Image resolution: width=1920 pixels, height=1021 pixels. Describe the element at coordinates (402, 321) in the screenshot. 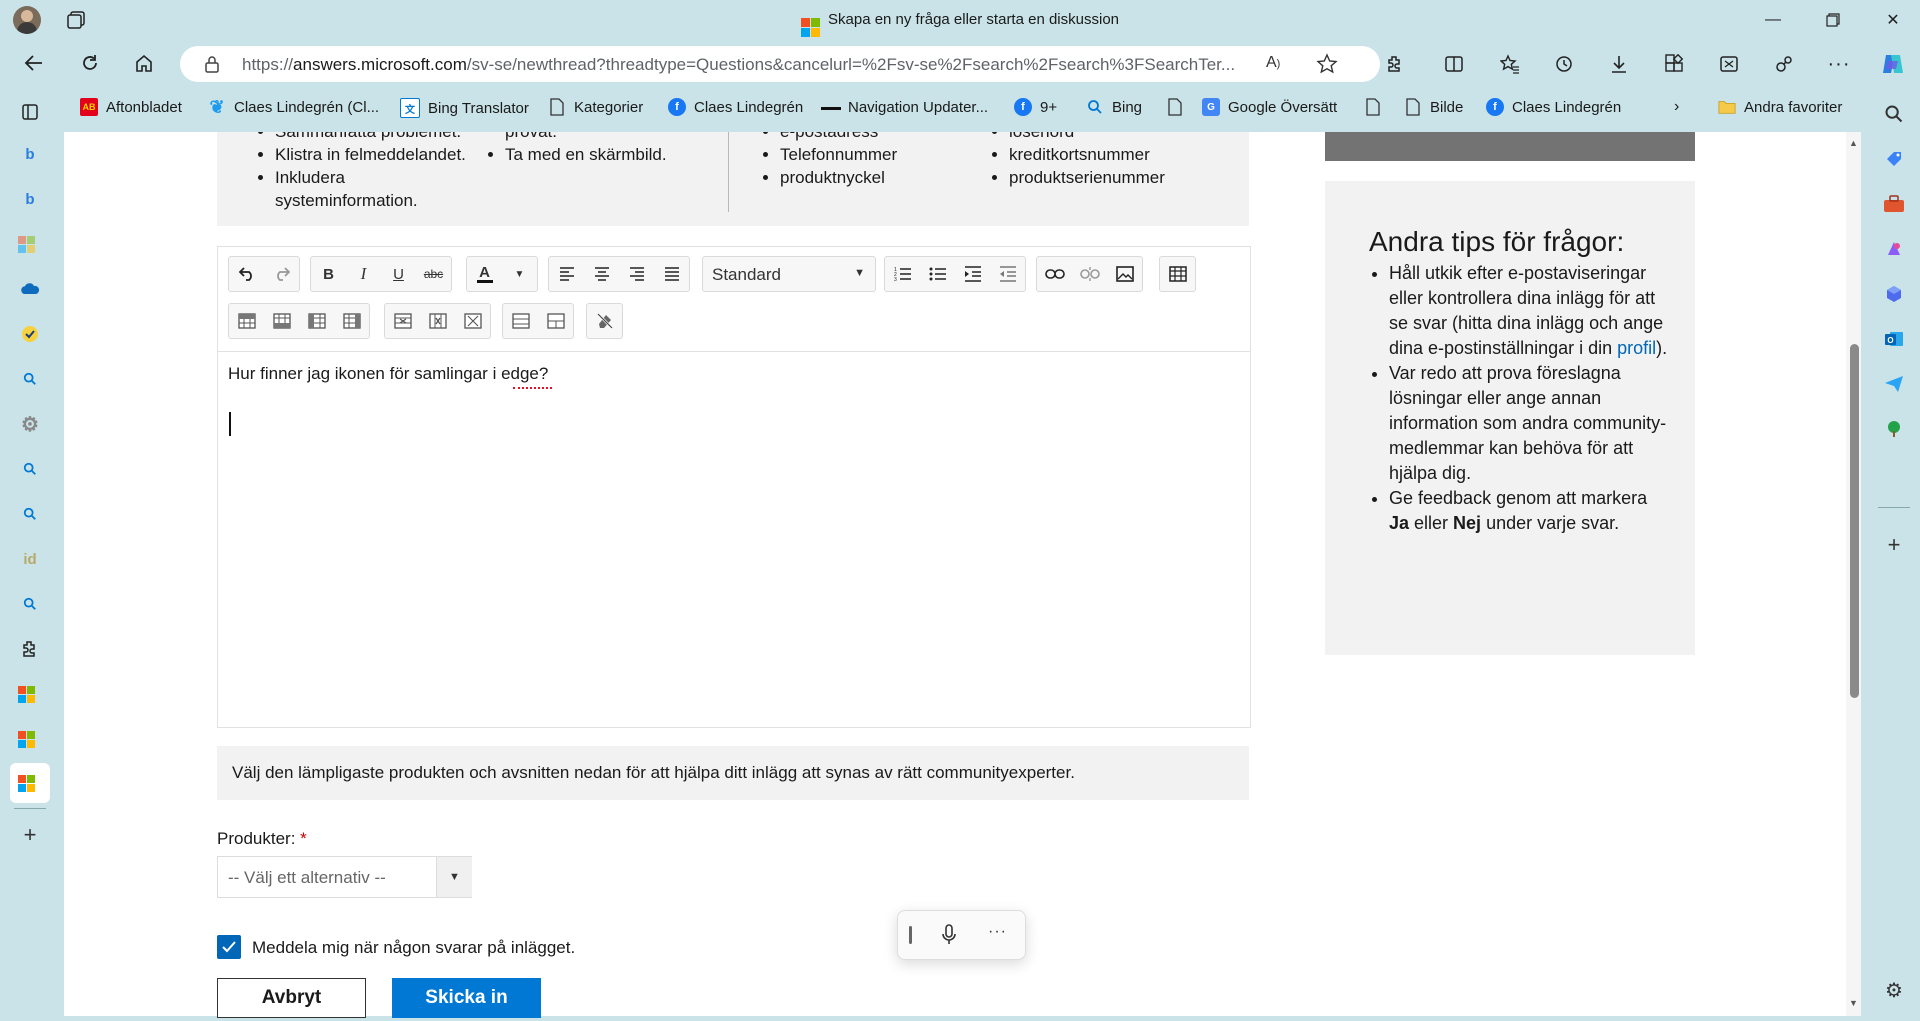

I see `delete-row-icon` at that location.